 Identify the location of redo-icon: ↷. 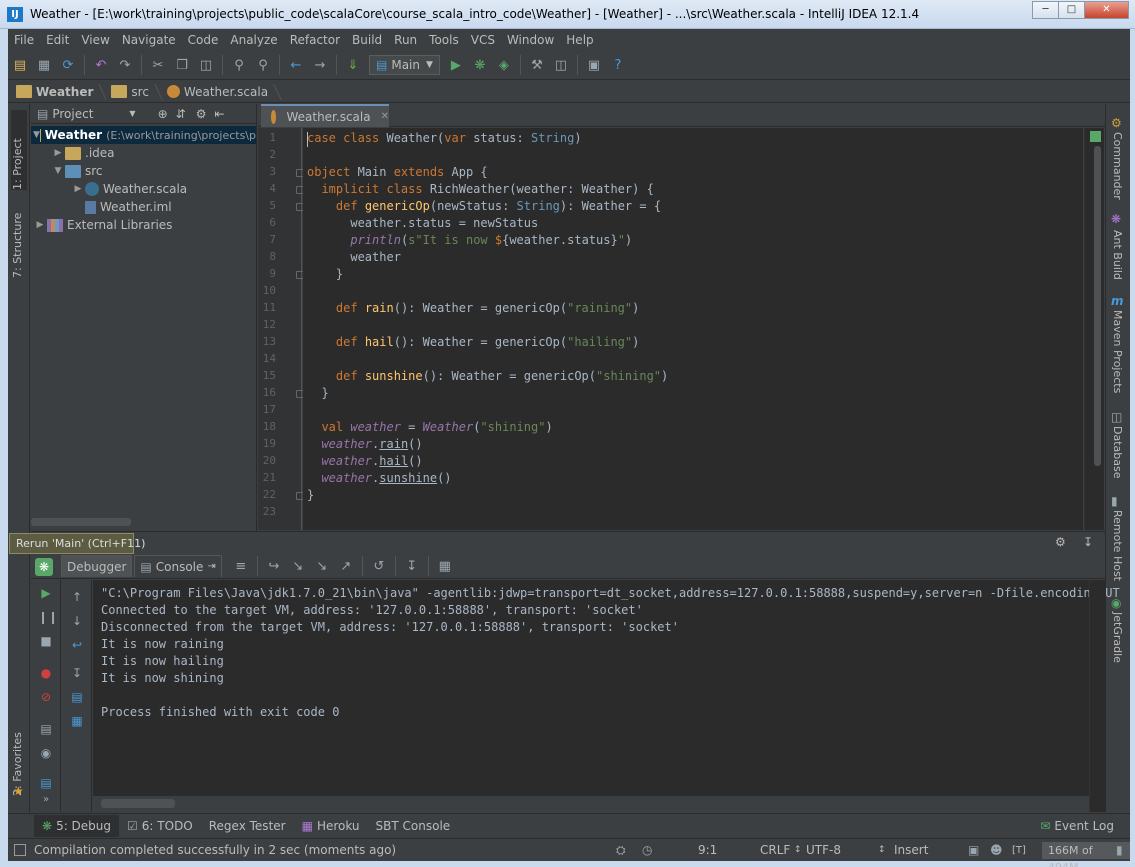
(125, 65).